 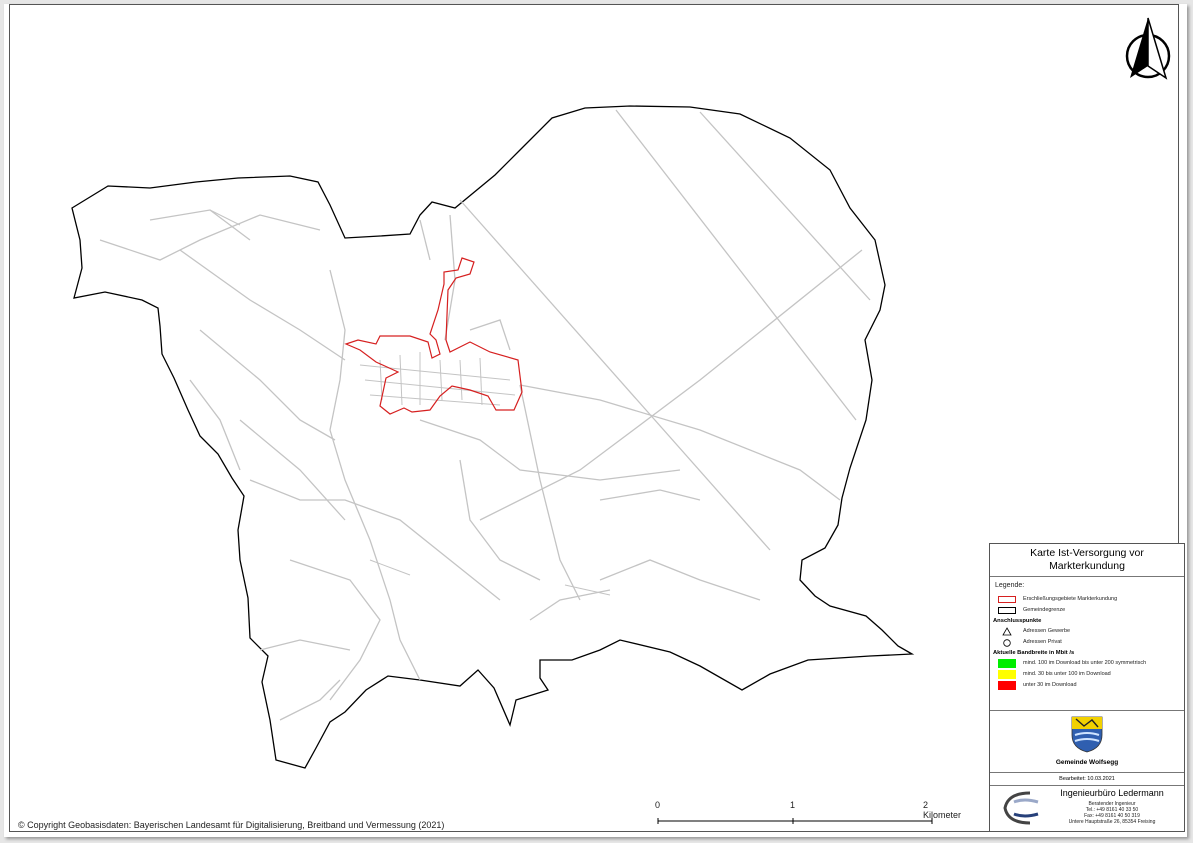 What do you see at coordinates (1007, 631) in the screenshot?
I see `triangle-icon` at bounding box center [1007, 631].